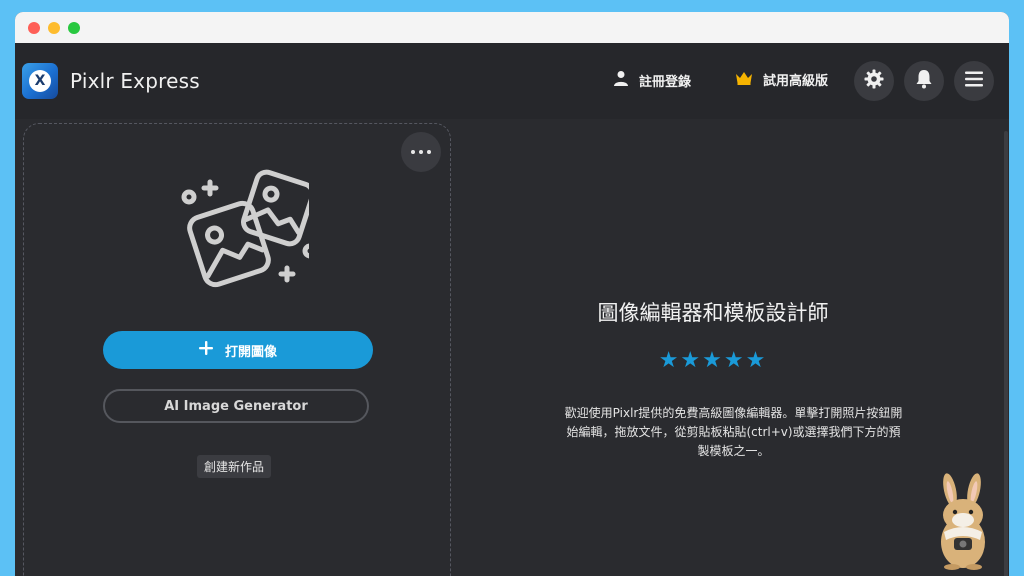 The height and width of the screenshot is (576, 1024). I want to click on rabbit-mascot-icon, so click(963, 522).